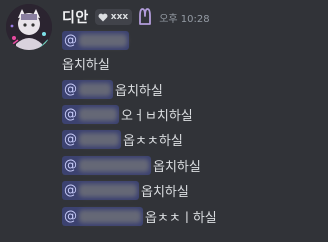 Image resolution: width=328 pixels, height=242 pixels. Describe the element at coordinates (122, 139) in the screenshot. I see `message-line: @ 옵ㅊㅊ하실` at that location.